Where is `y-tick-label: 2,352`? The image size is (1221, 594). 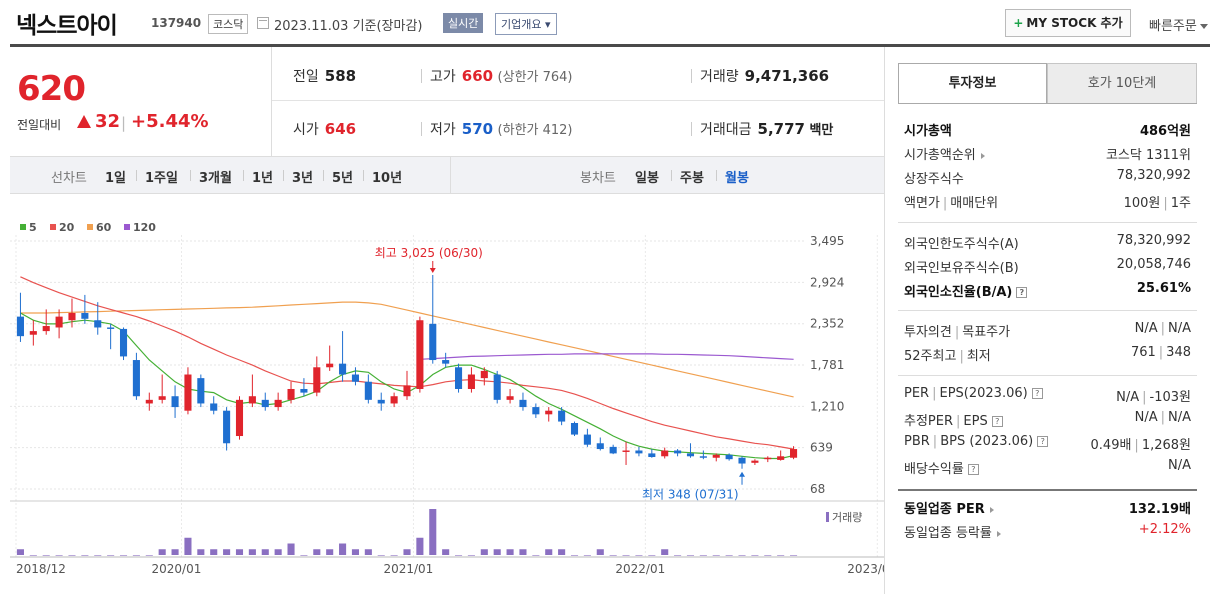
y-tick-label: 2,352 is located at coordinates (827, 324).